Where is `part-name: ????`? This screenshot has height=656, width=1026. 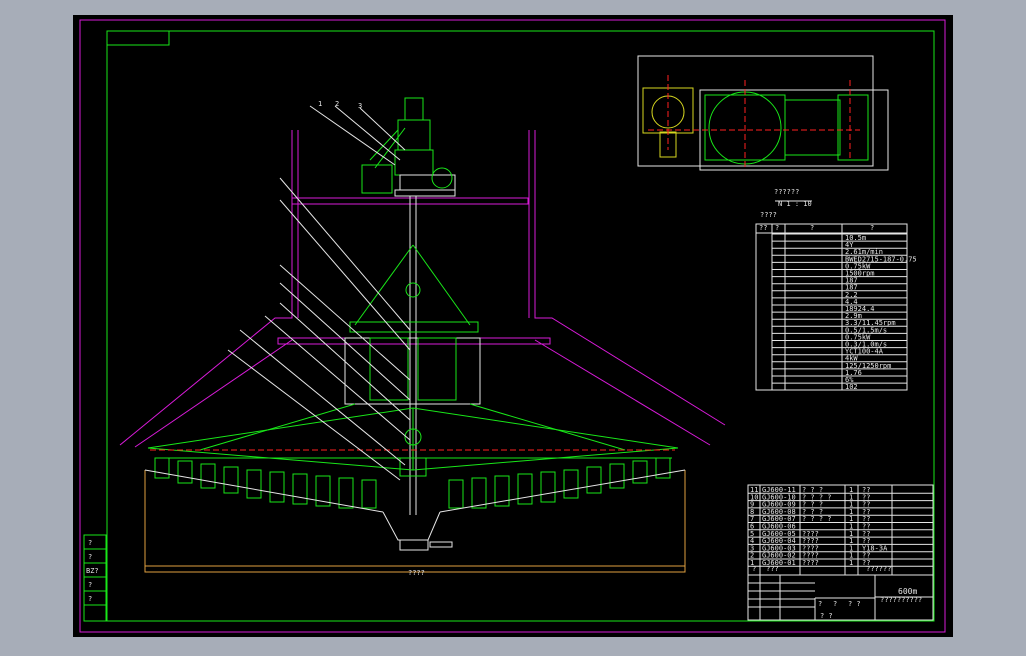 part-name: ???? is located at coordinates (810, 563).